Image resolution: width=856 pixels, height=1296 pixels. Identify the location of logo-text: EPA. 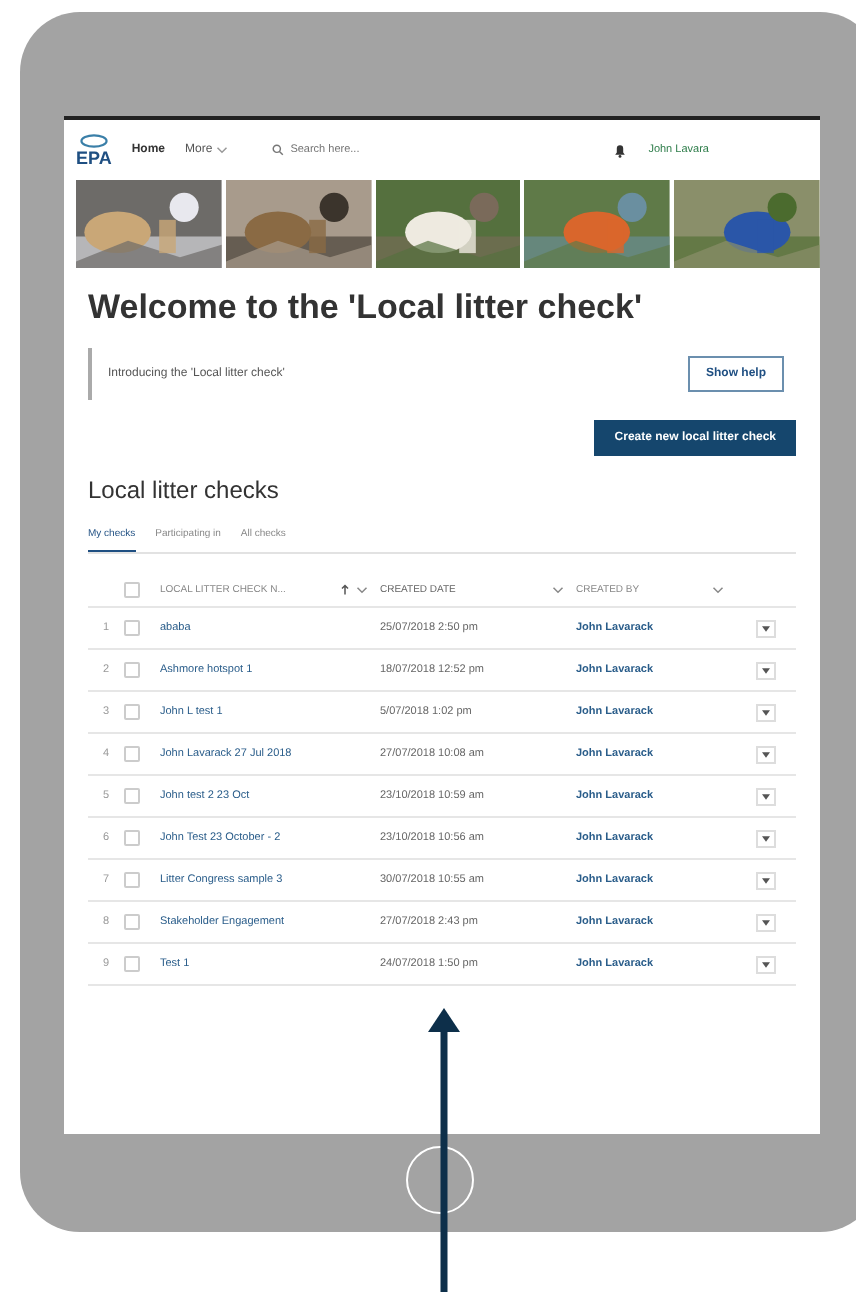
(94, 157).